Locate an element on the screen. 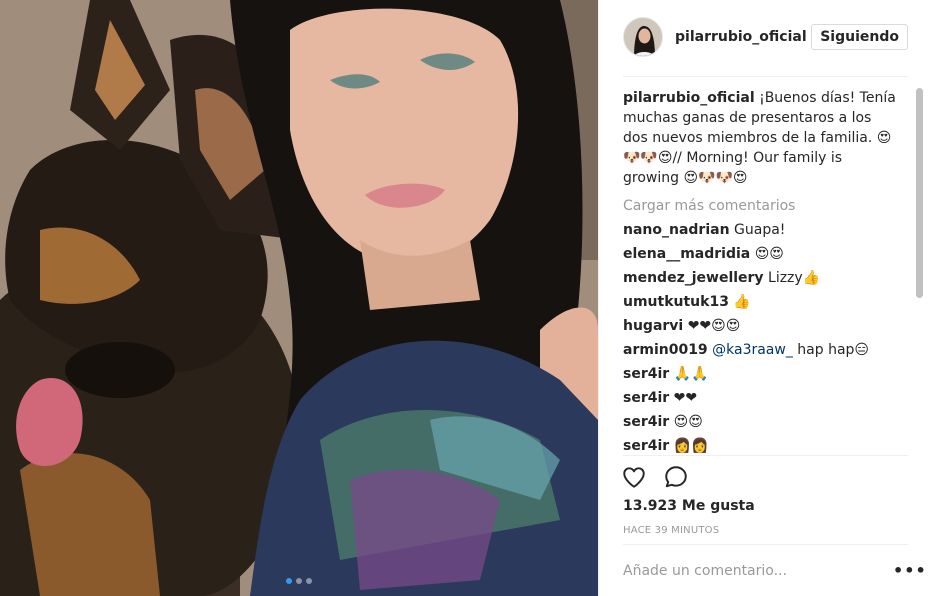 The image size is (931, 596). list-item: armin0019 @ka3raaw_ hap hap😑 is located at coordinates (773, 350).